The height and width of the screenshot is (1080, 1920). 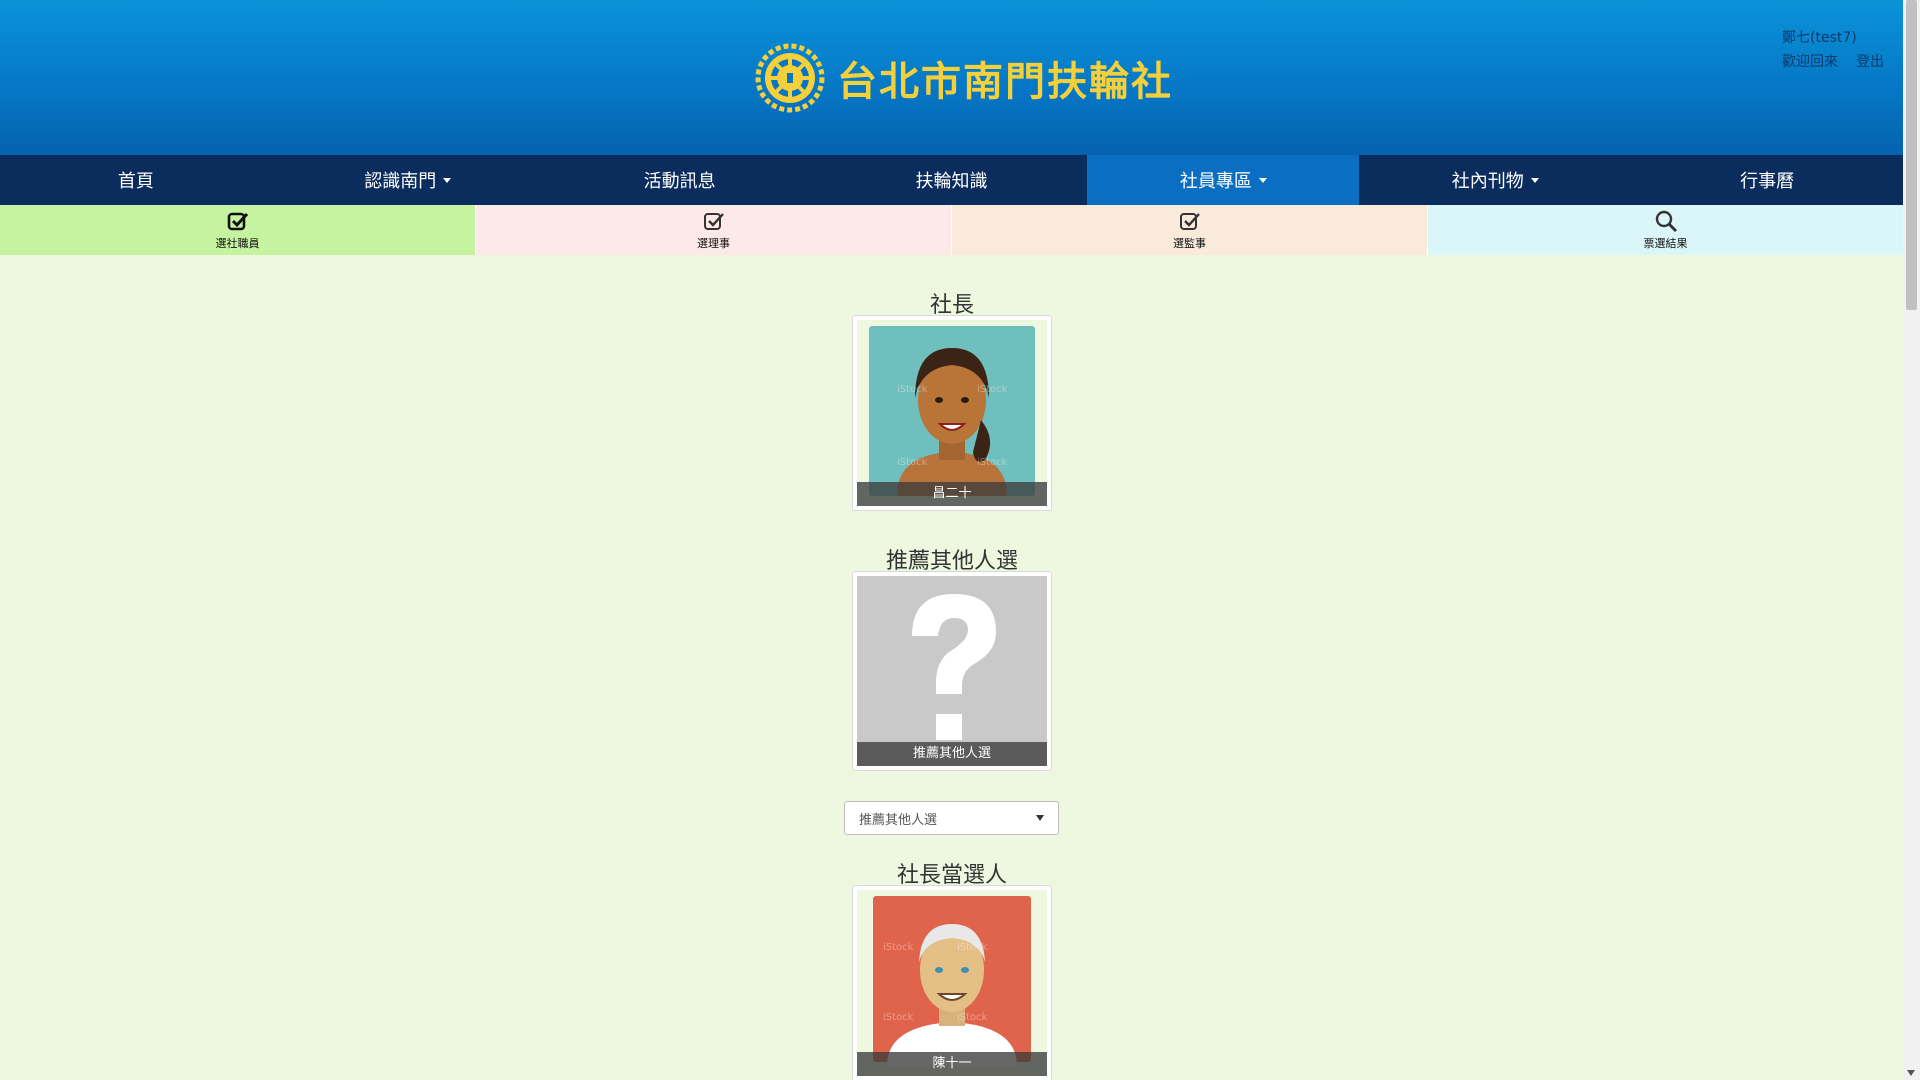 I want to click on subnav-elect-directors: 選理事, so click(x=714, y=230).